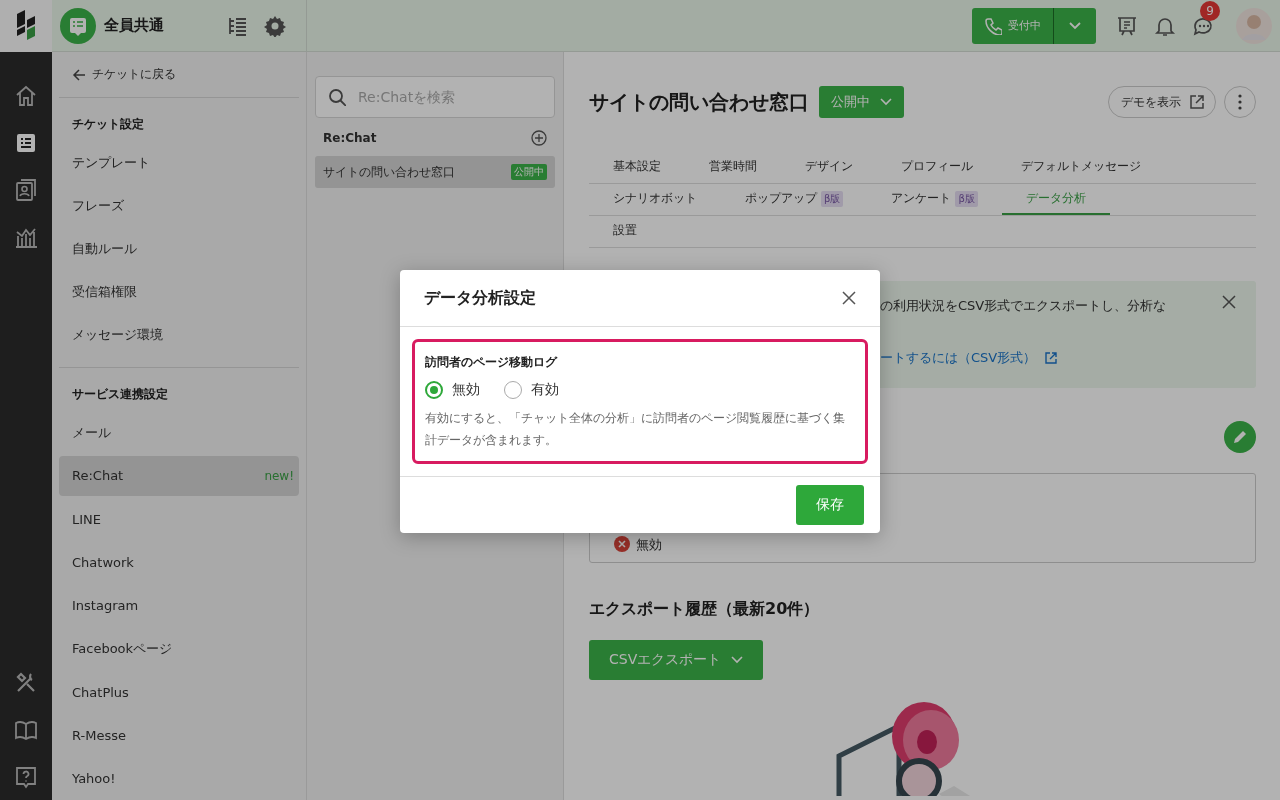 Image resolution: width=1280 pixels, height=800 pixels. What do you see at coordinates (179, 206) in the screenshot?
I see `sidebar-item: フレーズ` at bounding box center [179, 206].